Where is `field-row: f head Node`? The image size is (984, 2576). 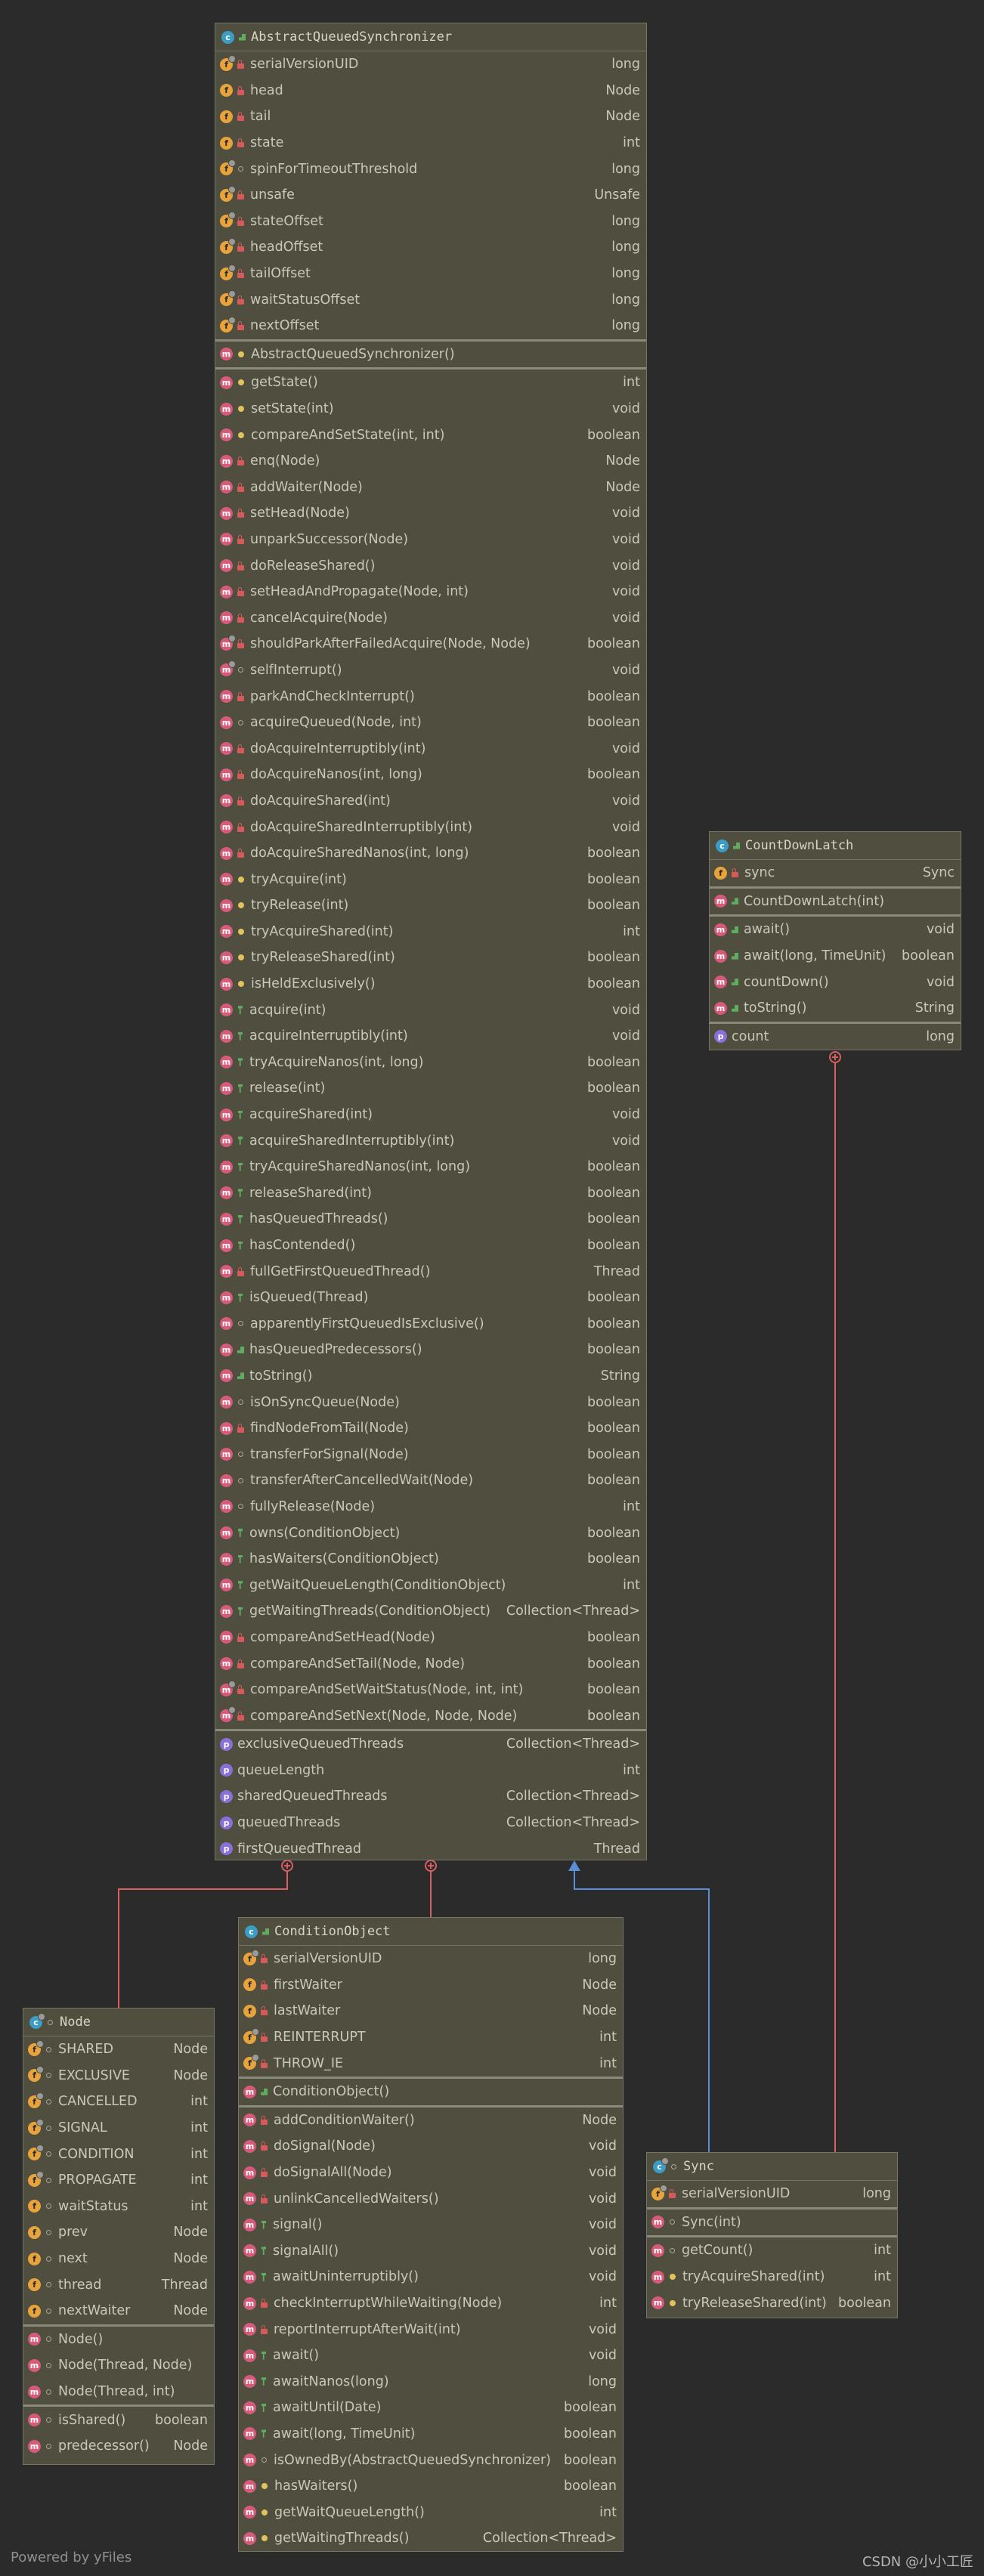
field-row: f head Node is located at coordinates (430, 91).